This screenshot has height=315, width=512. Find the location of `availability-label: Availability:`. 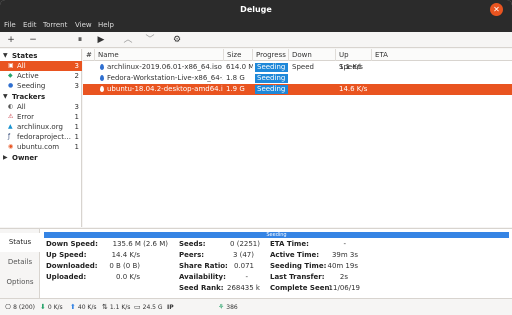

availability-label: Availability: is located at coordinates (202, 277).